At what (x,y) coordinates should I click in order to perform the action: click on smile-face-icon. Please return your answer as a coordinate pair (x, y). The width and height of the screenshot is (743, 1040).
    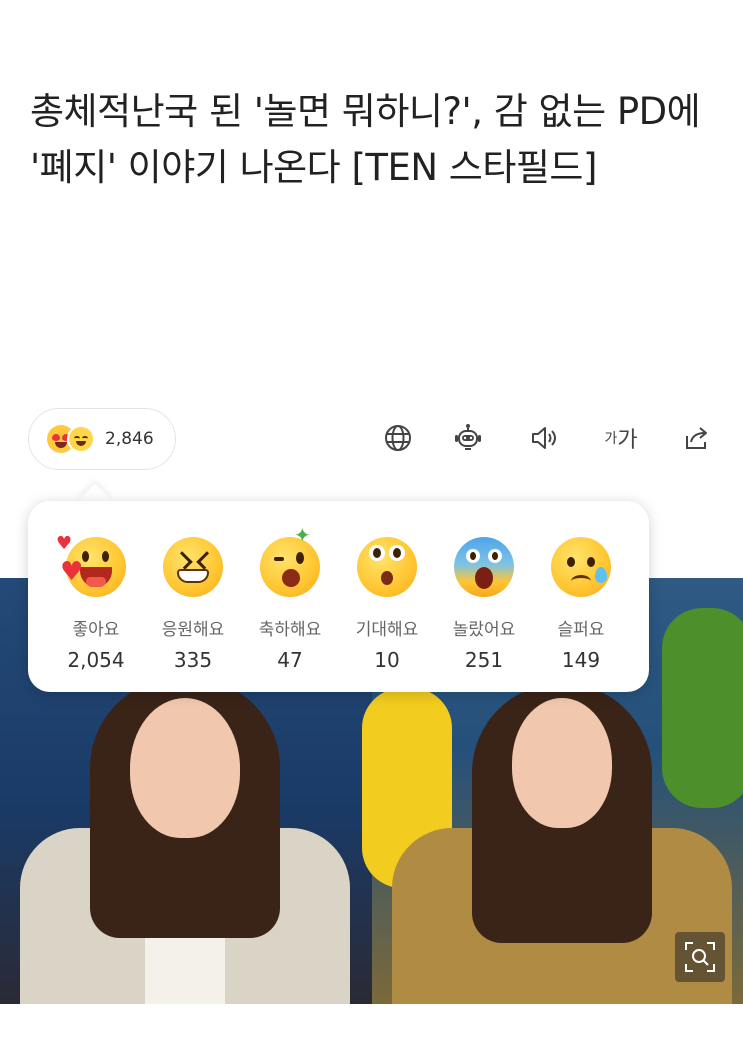
    Looking at the image, I should click on (81, 439).